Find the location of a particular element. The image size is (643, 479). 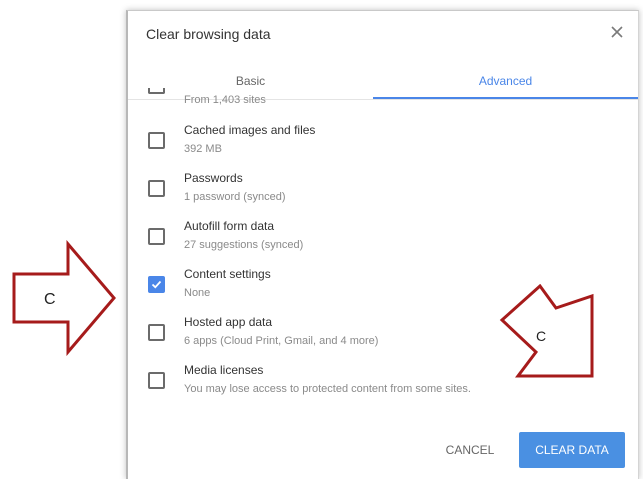

item-sublabel: 392 MB is located at coordinates (203, 149).